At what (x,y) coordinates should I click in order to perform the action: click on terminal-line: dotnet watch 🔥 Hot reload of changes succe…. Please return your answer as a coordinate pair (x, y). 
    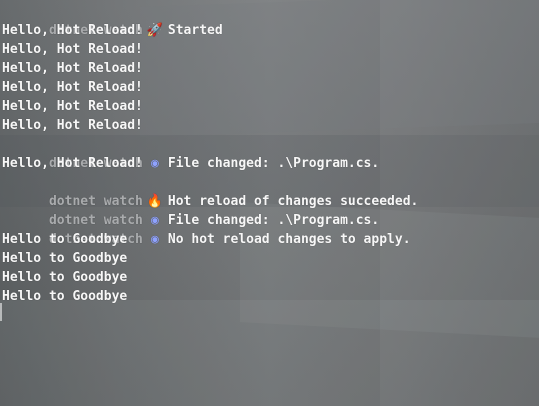
    Looking at the image, I should click on (270, 191).